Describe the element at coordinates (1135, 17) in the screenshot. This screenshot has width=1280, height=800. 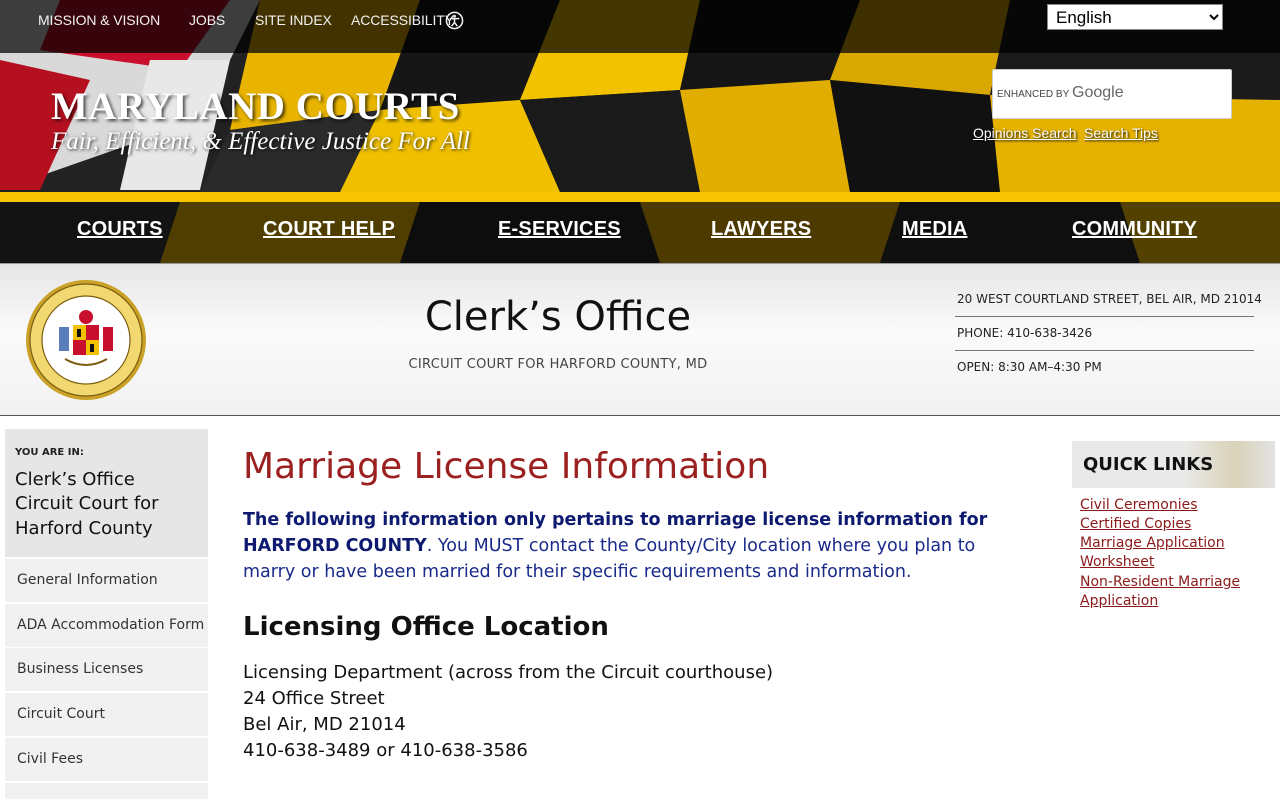
I see `language-select: English` at that location.